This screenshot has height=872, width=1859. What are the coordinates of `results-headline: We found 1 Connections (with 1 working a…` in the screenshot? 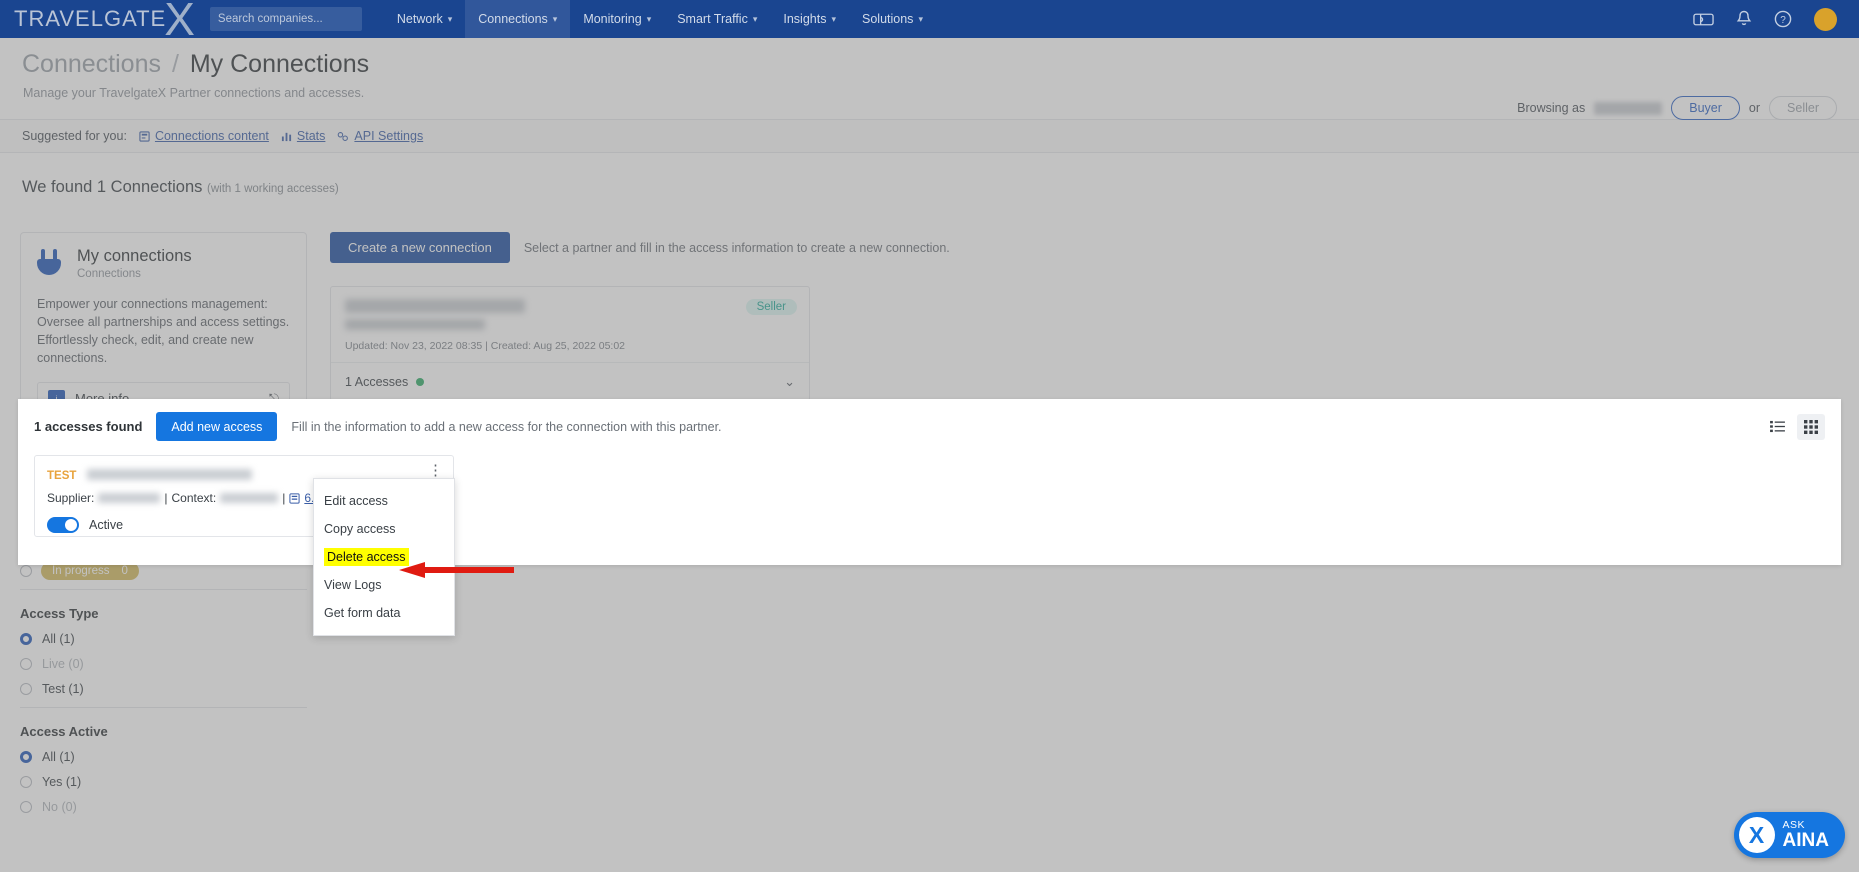 It's located at (180, 187).